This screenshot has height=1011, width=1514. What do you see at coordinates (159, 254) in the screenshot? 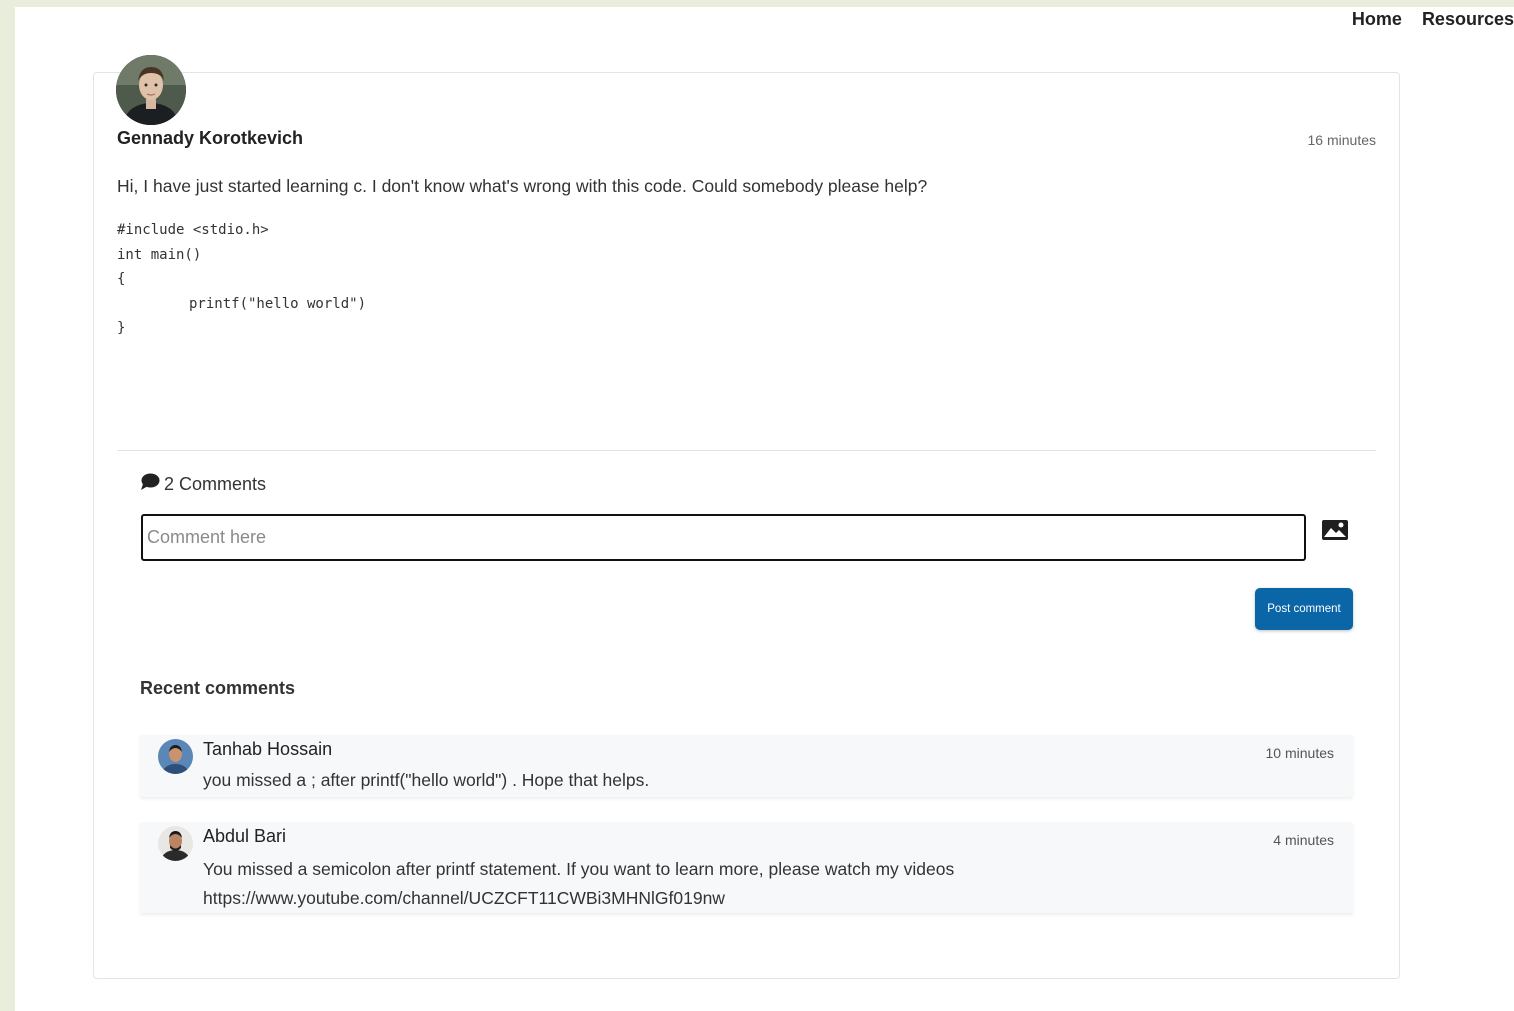
I see `code-line: int main()` at bounding box center [159, 254].